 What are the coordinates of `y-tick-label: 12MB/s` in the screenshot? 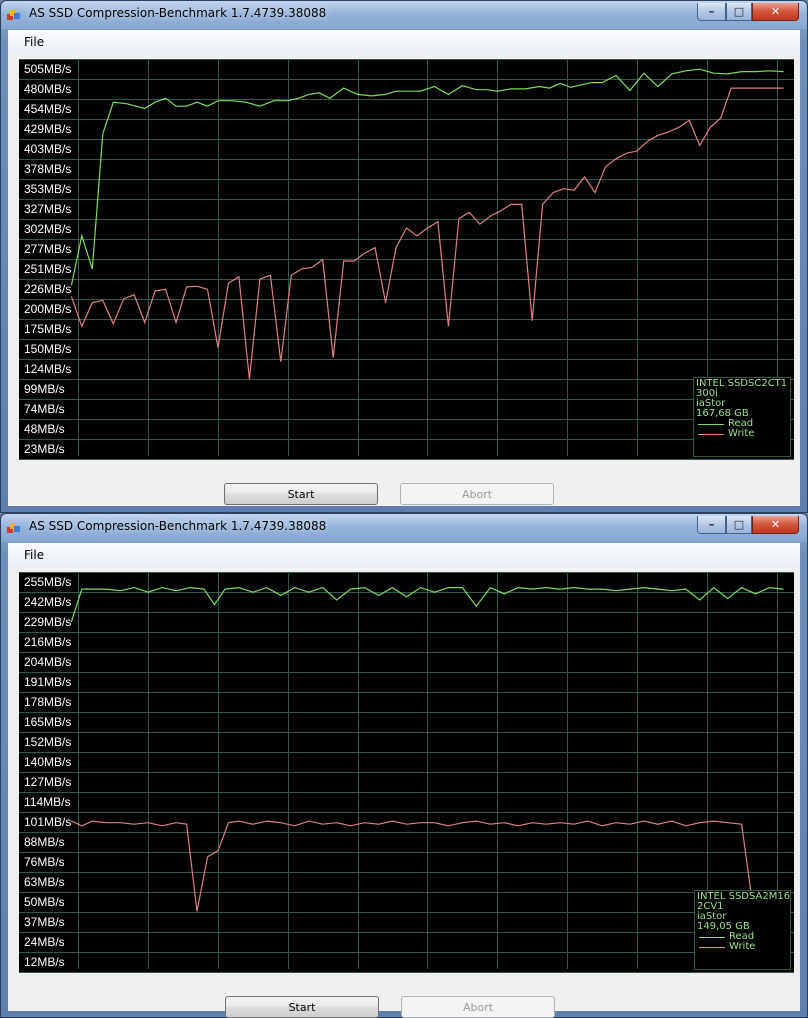 It's located at (44, 962).